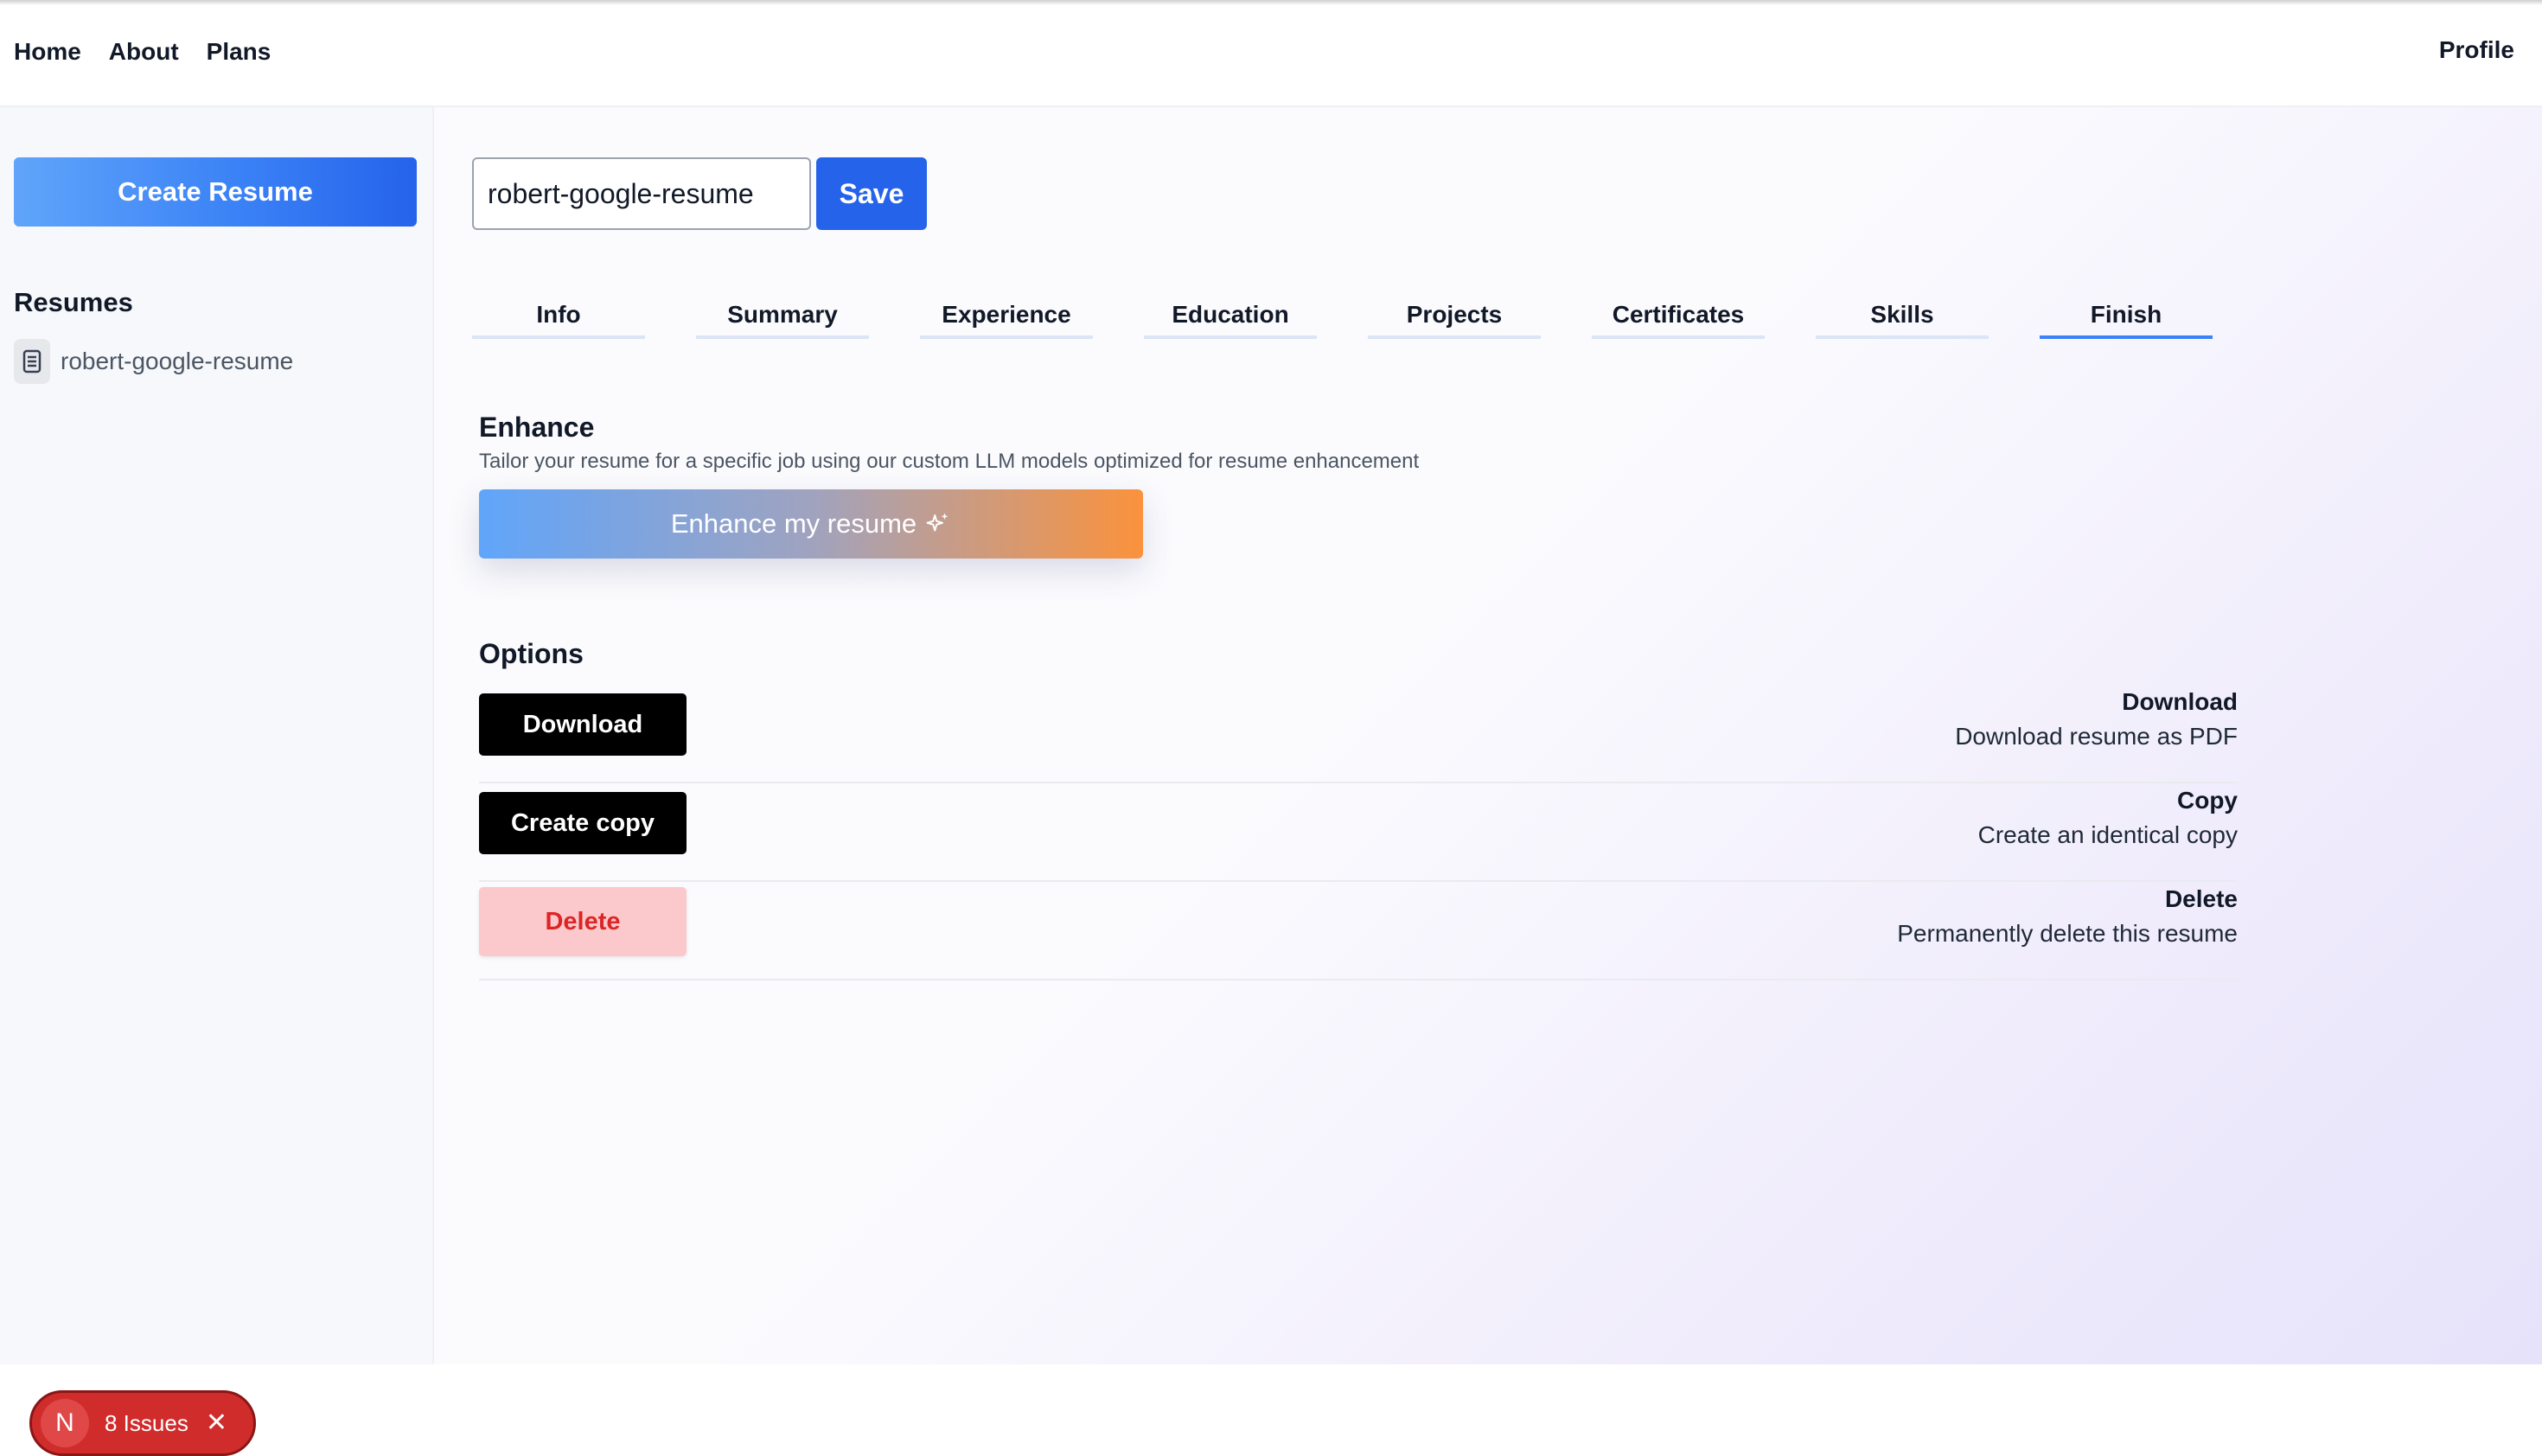  What do you see at coordinates (2096, 719) in the screenshot?
I see `option-info-download: Download Download resume as PDF` at bounding box center [2096, 719].